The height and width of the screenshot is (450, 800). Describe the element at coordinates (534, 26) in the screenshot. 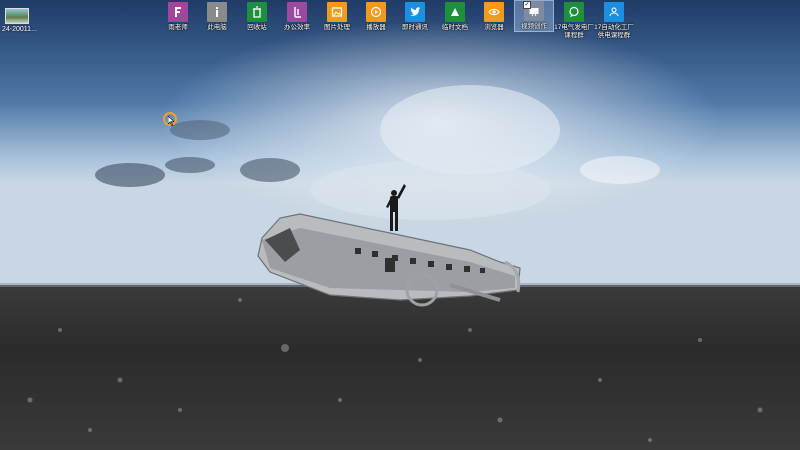

I see `shortcut-label: 视频创作` at that location.